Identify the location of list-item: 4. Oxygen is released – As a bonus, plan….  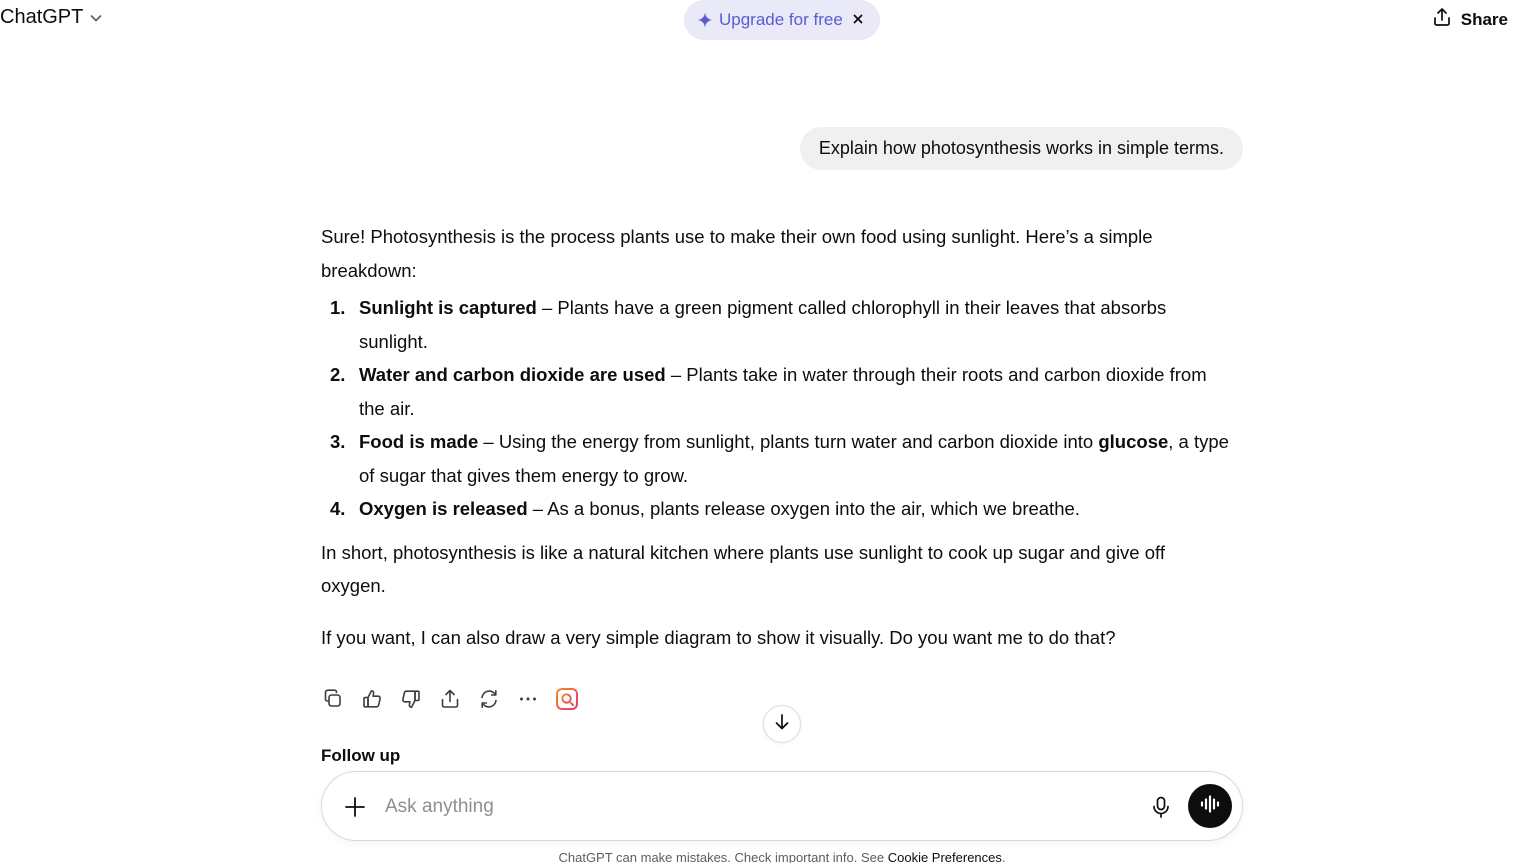
(777, 509).